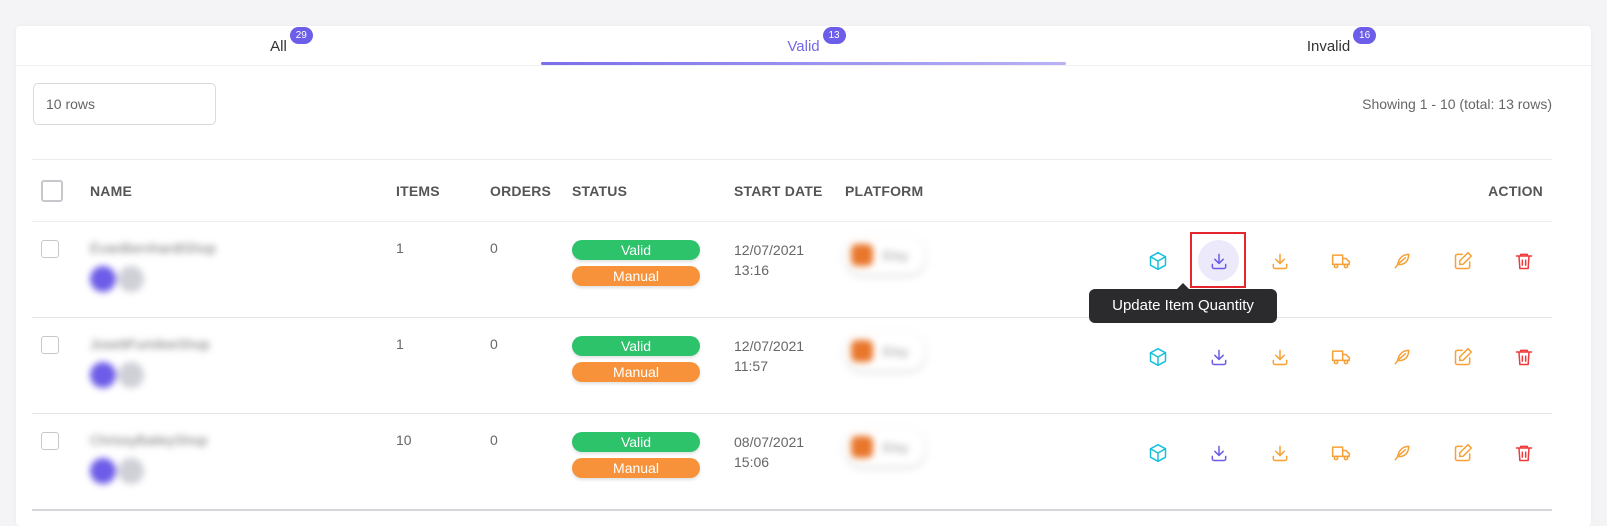 The image size is (1607, 526). I want to click on header-orders: ORDERS, so click(531, 191).